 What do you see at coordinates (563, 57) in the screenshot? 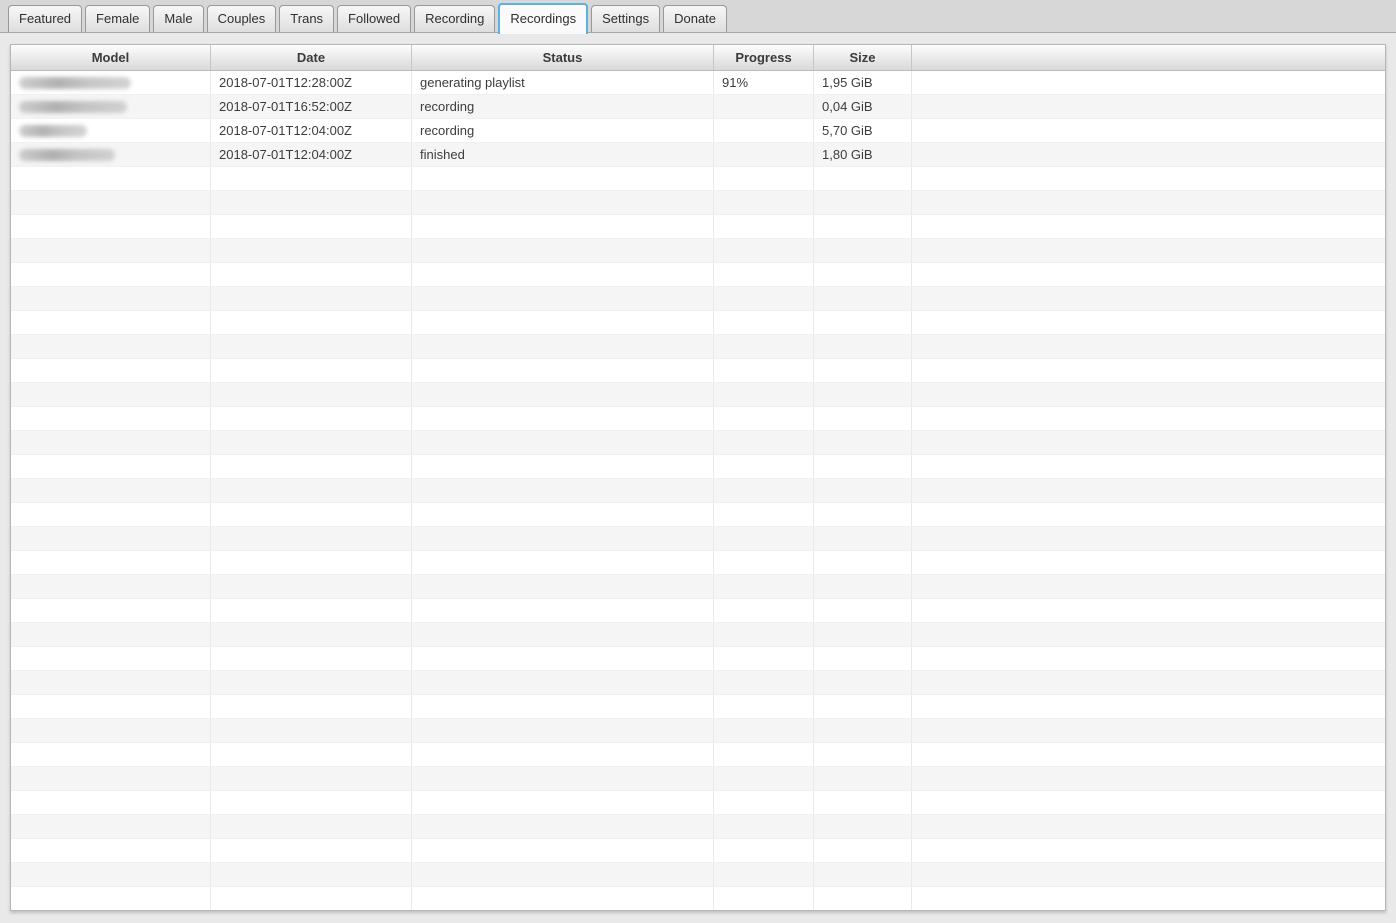
I see `column-header-status: Status` at bounding box center [563, 57].